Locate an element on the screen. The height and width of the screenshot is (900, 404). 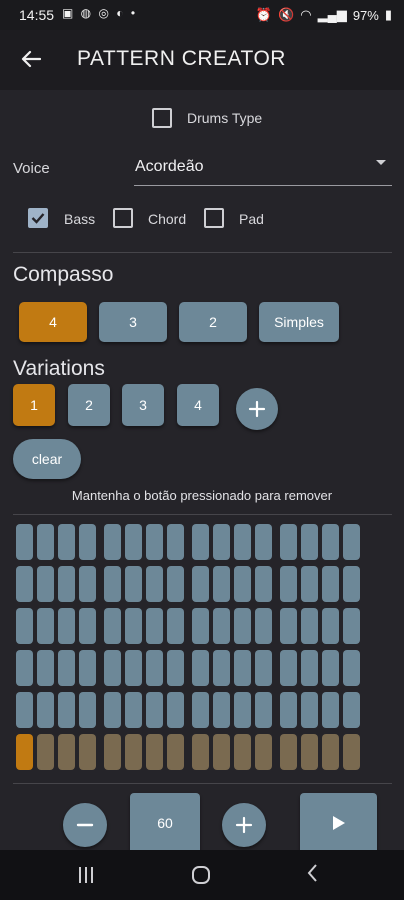
tempo-decrease-button is located at coordinates (85, 825).